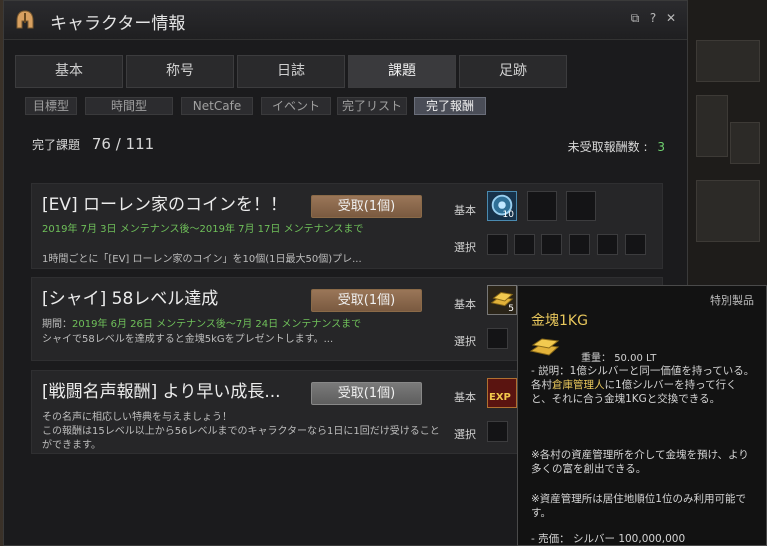 The width and height of the screenshot is (767, 546). Describe the element at coordinates (402, 71) in the screenshot. I see `tab-challenges: 課題` at that location.